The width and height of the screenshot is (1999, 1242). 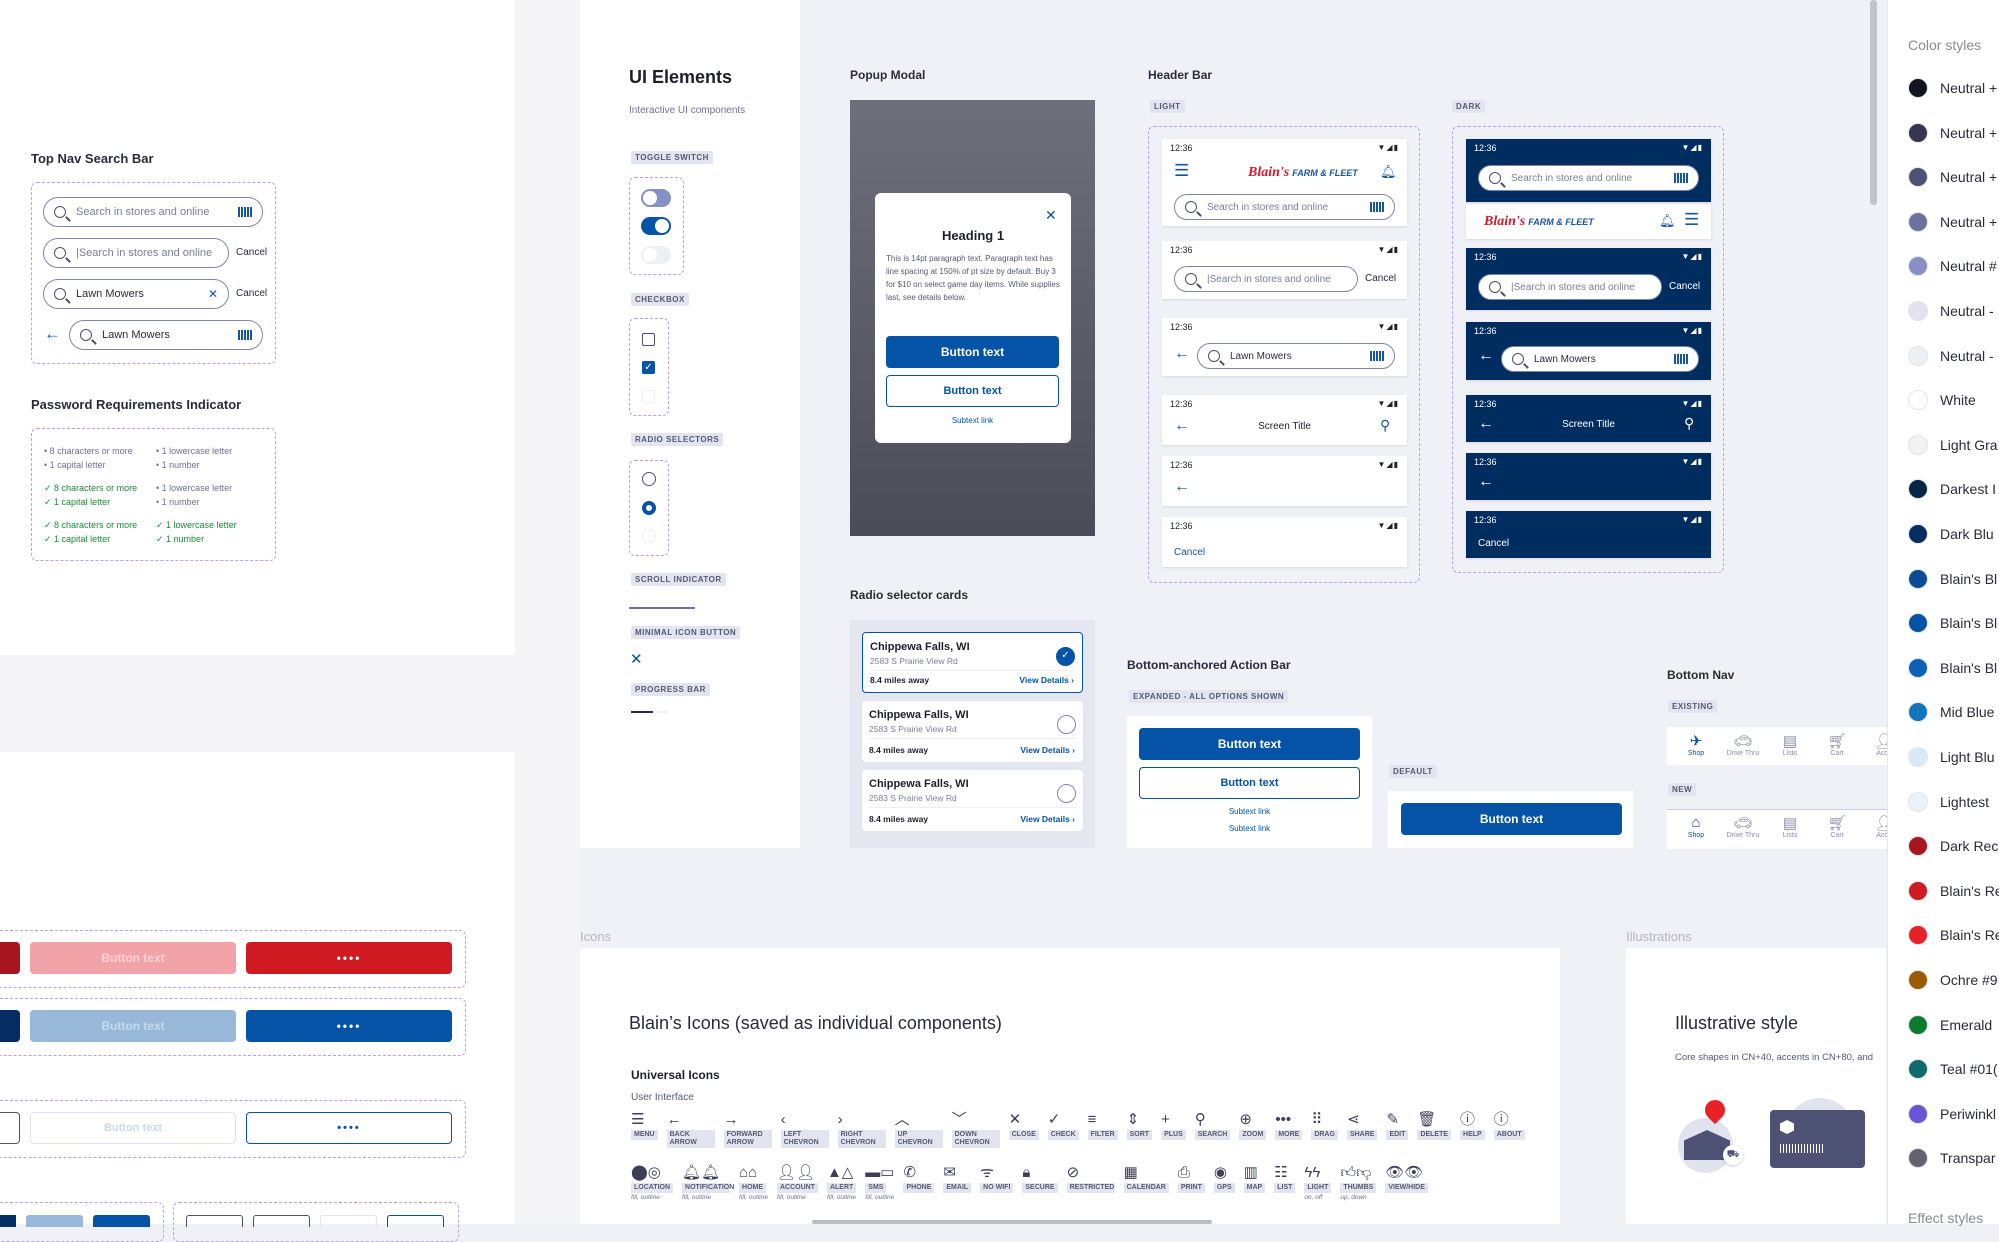 What do you see at coordinates (972, 352) in the screenshot?
I see `modal-primary-button: Button text` at bounding box center [972, 352].